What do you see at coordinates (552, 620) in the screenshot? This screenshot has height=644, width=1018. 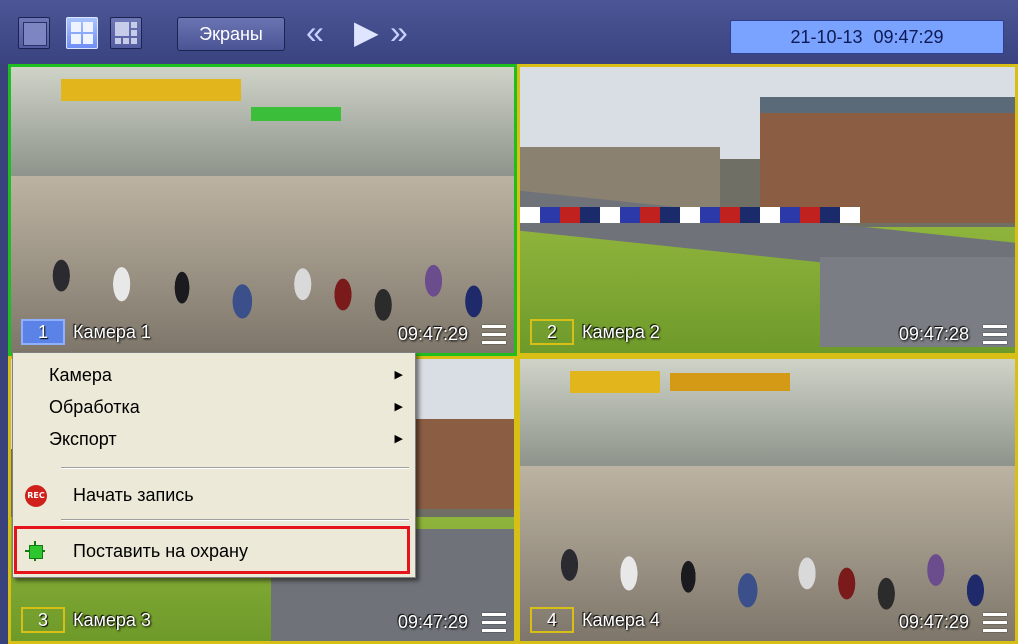 I see `camera-number-badge: 4` at bounding box center [552, 620].